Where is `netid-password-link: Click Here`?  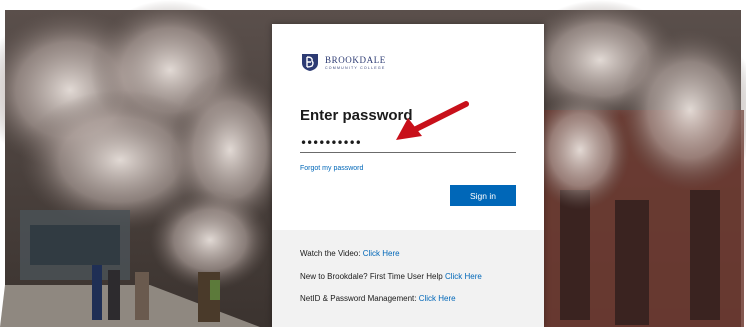
netid-password-link: Click Here is located at coordinates (437, 298).